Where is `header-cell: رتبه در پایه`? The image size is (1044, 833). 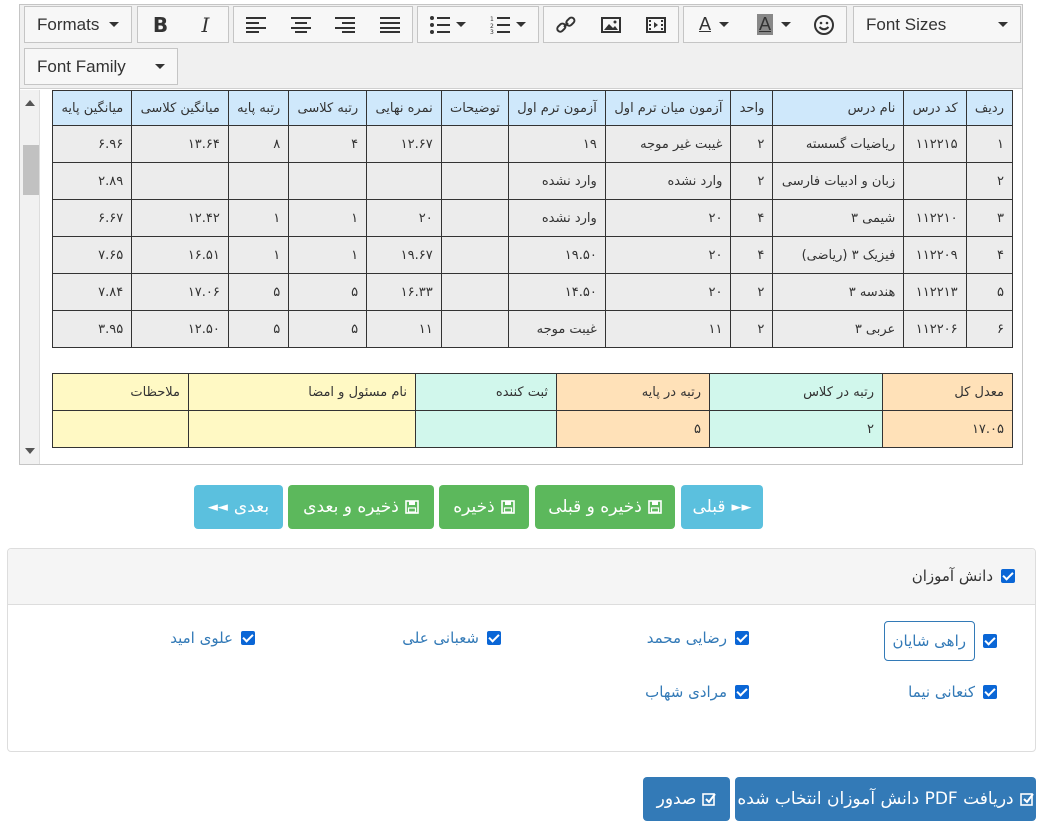 header-cell: رتبه در پایه is located at coordinates (633, 392).